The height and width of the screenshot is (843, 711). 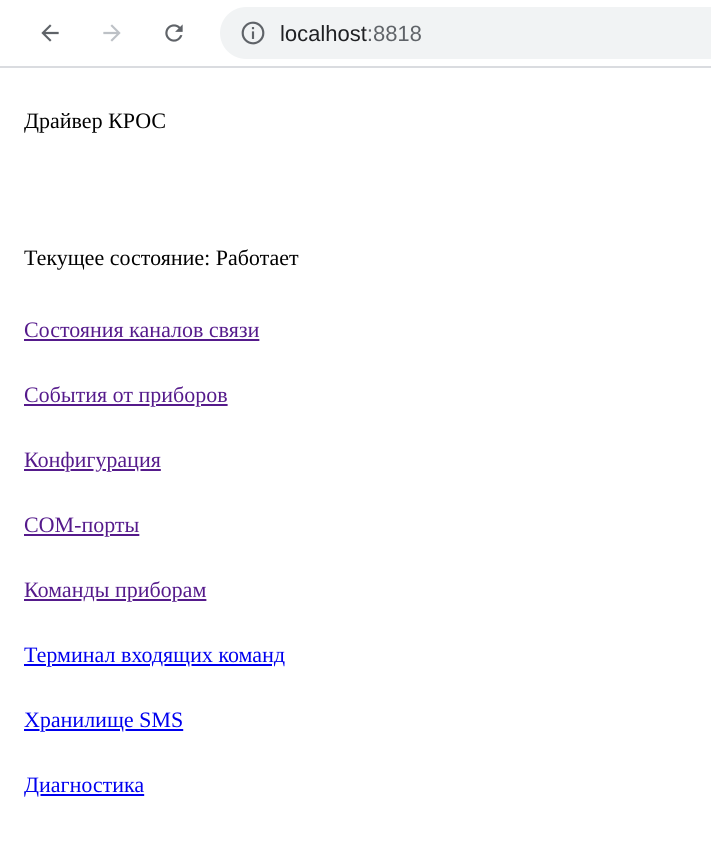 What do you see at coordinates (465, 33) in the screenshot?
I see `address-bar: localhost:8818` at bounding box center [465, 33].